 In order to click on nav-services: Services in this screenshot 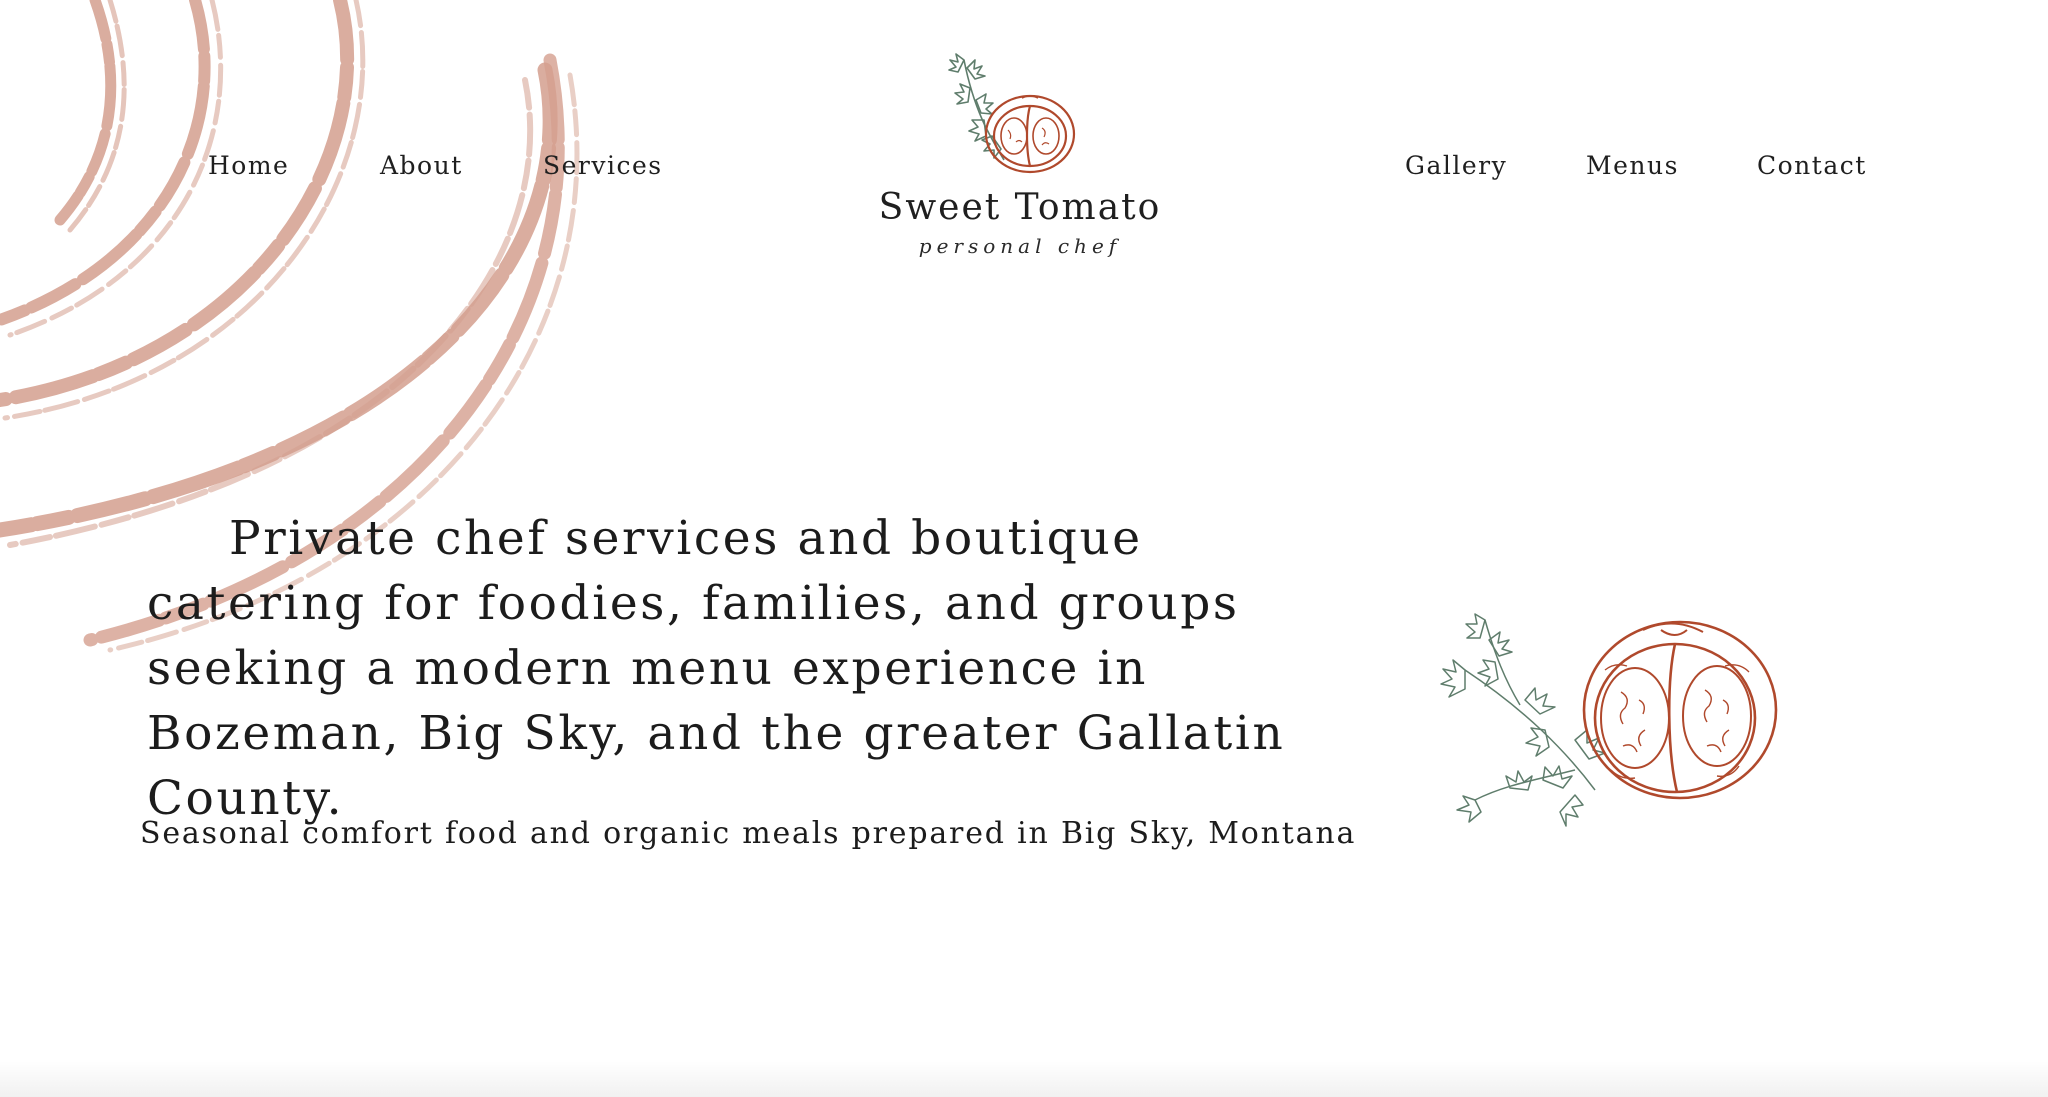, I will do `click(603, 166)`.